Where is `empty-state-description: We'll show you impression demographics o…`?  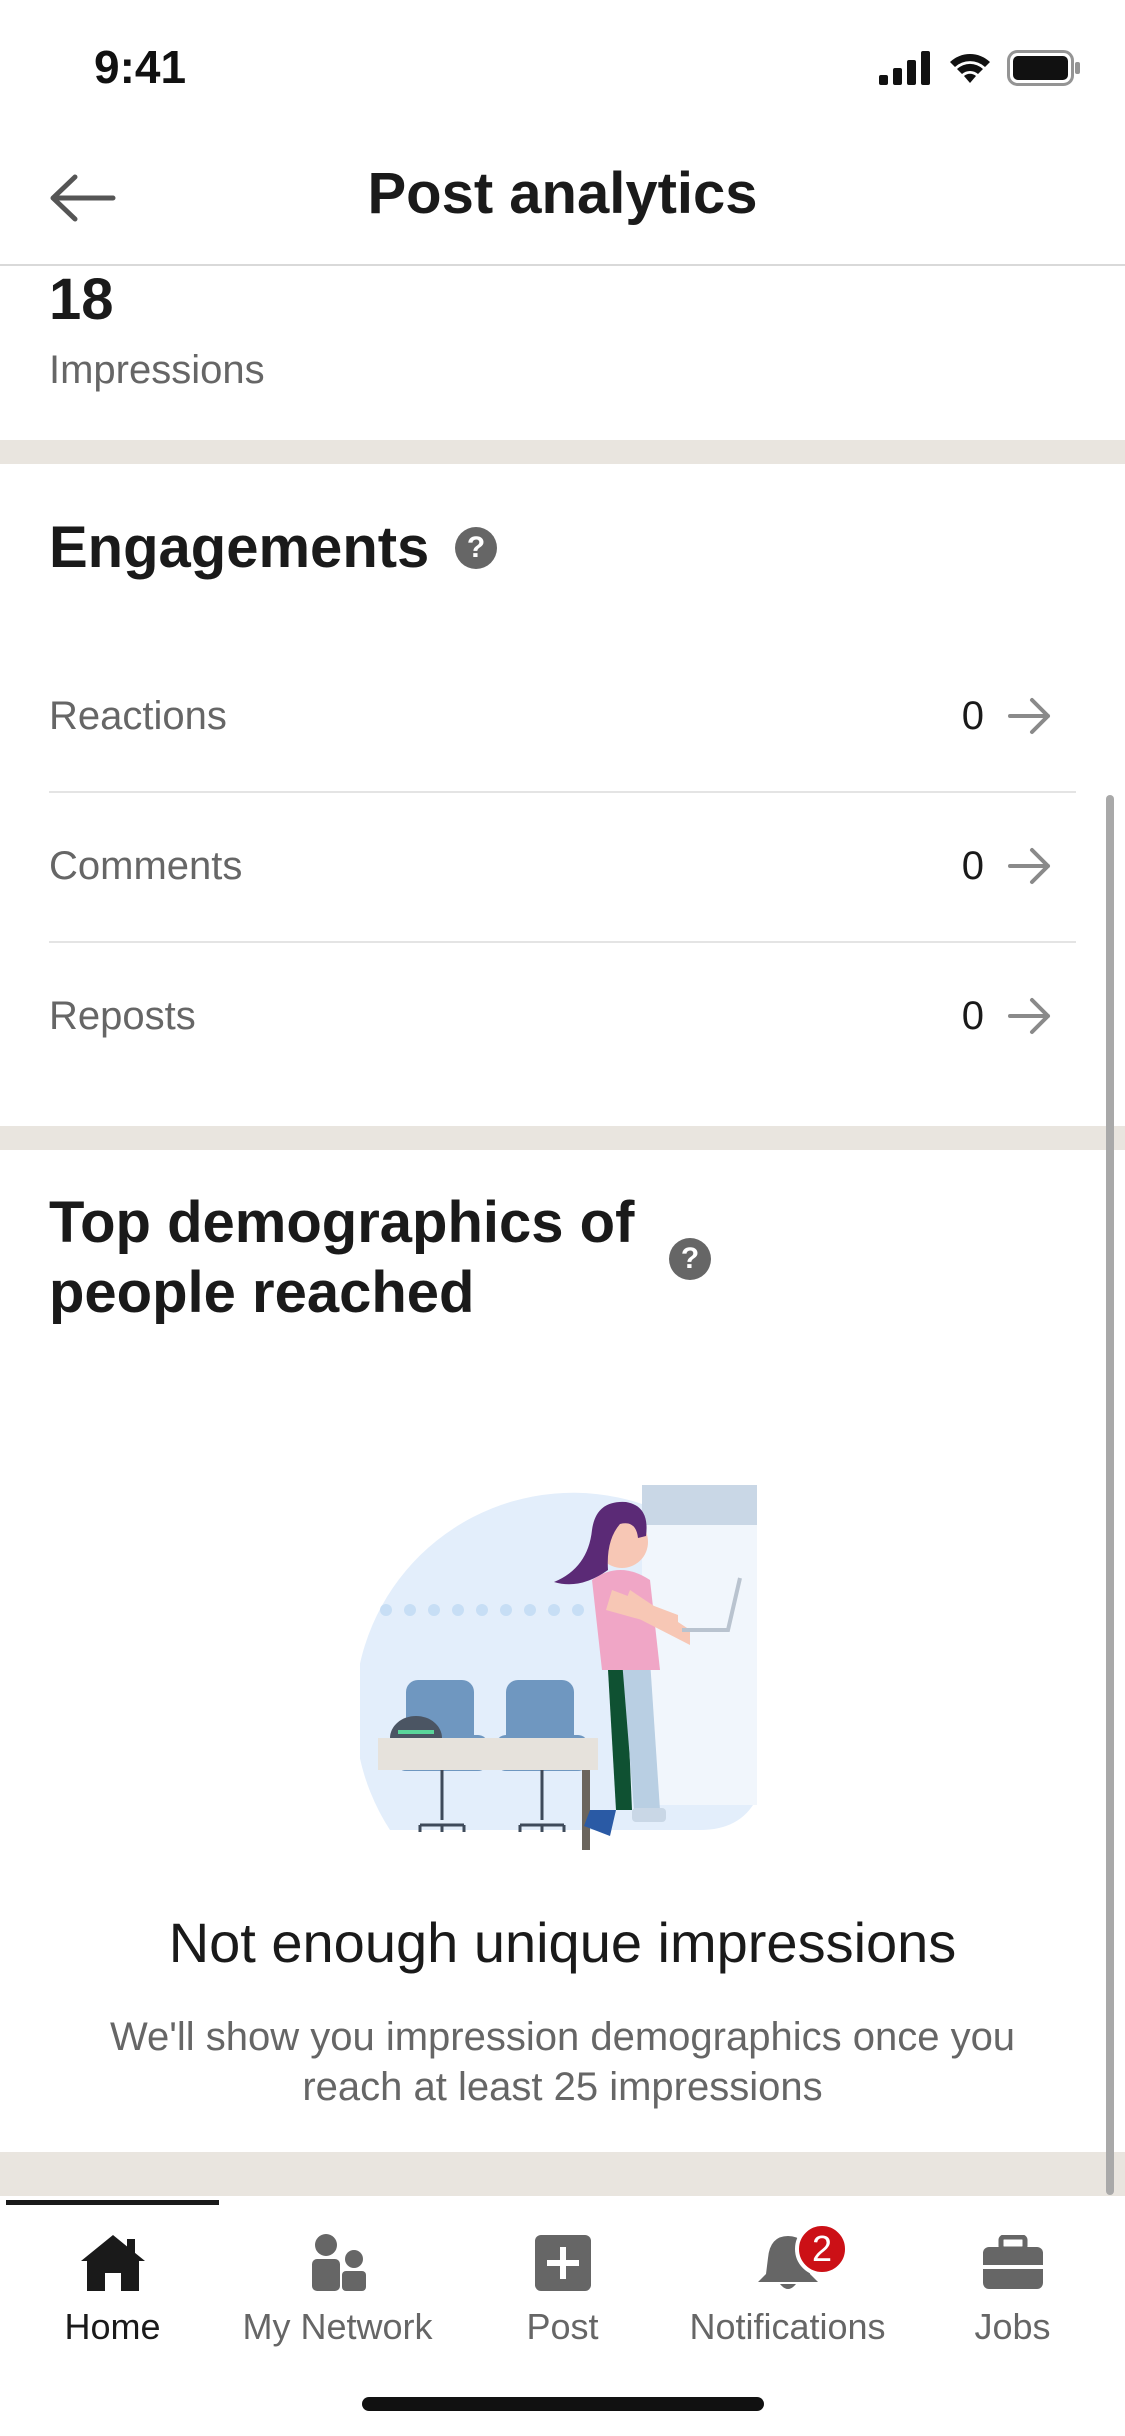 empty-state-description: We'll show you impression demographics o… is located at coordinates (562, 2062).